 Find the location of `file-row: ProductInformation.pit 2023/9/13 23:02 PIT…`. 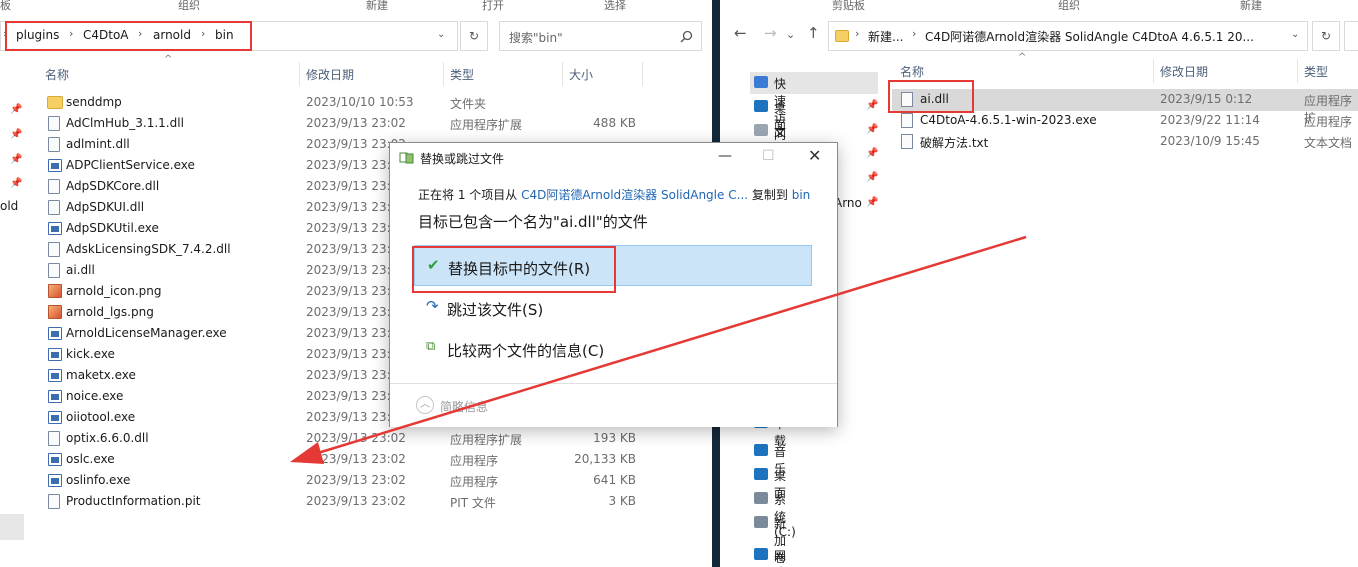

file-row: ProductInformation.pit 2023/9/13 23:02 PIT… is located at coordinates (340, 501).